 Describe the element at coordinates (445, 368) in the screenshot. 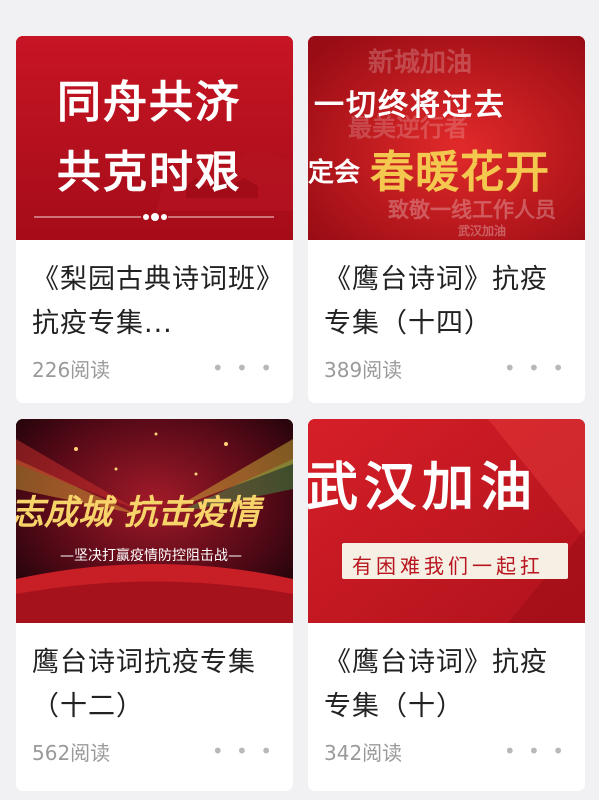

I see `article-meta: 389阅读 • • •` at that location.